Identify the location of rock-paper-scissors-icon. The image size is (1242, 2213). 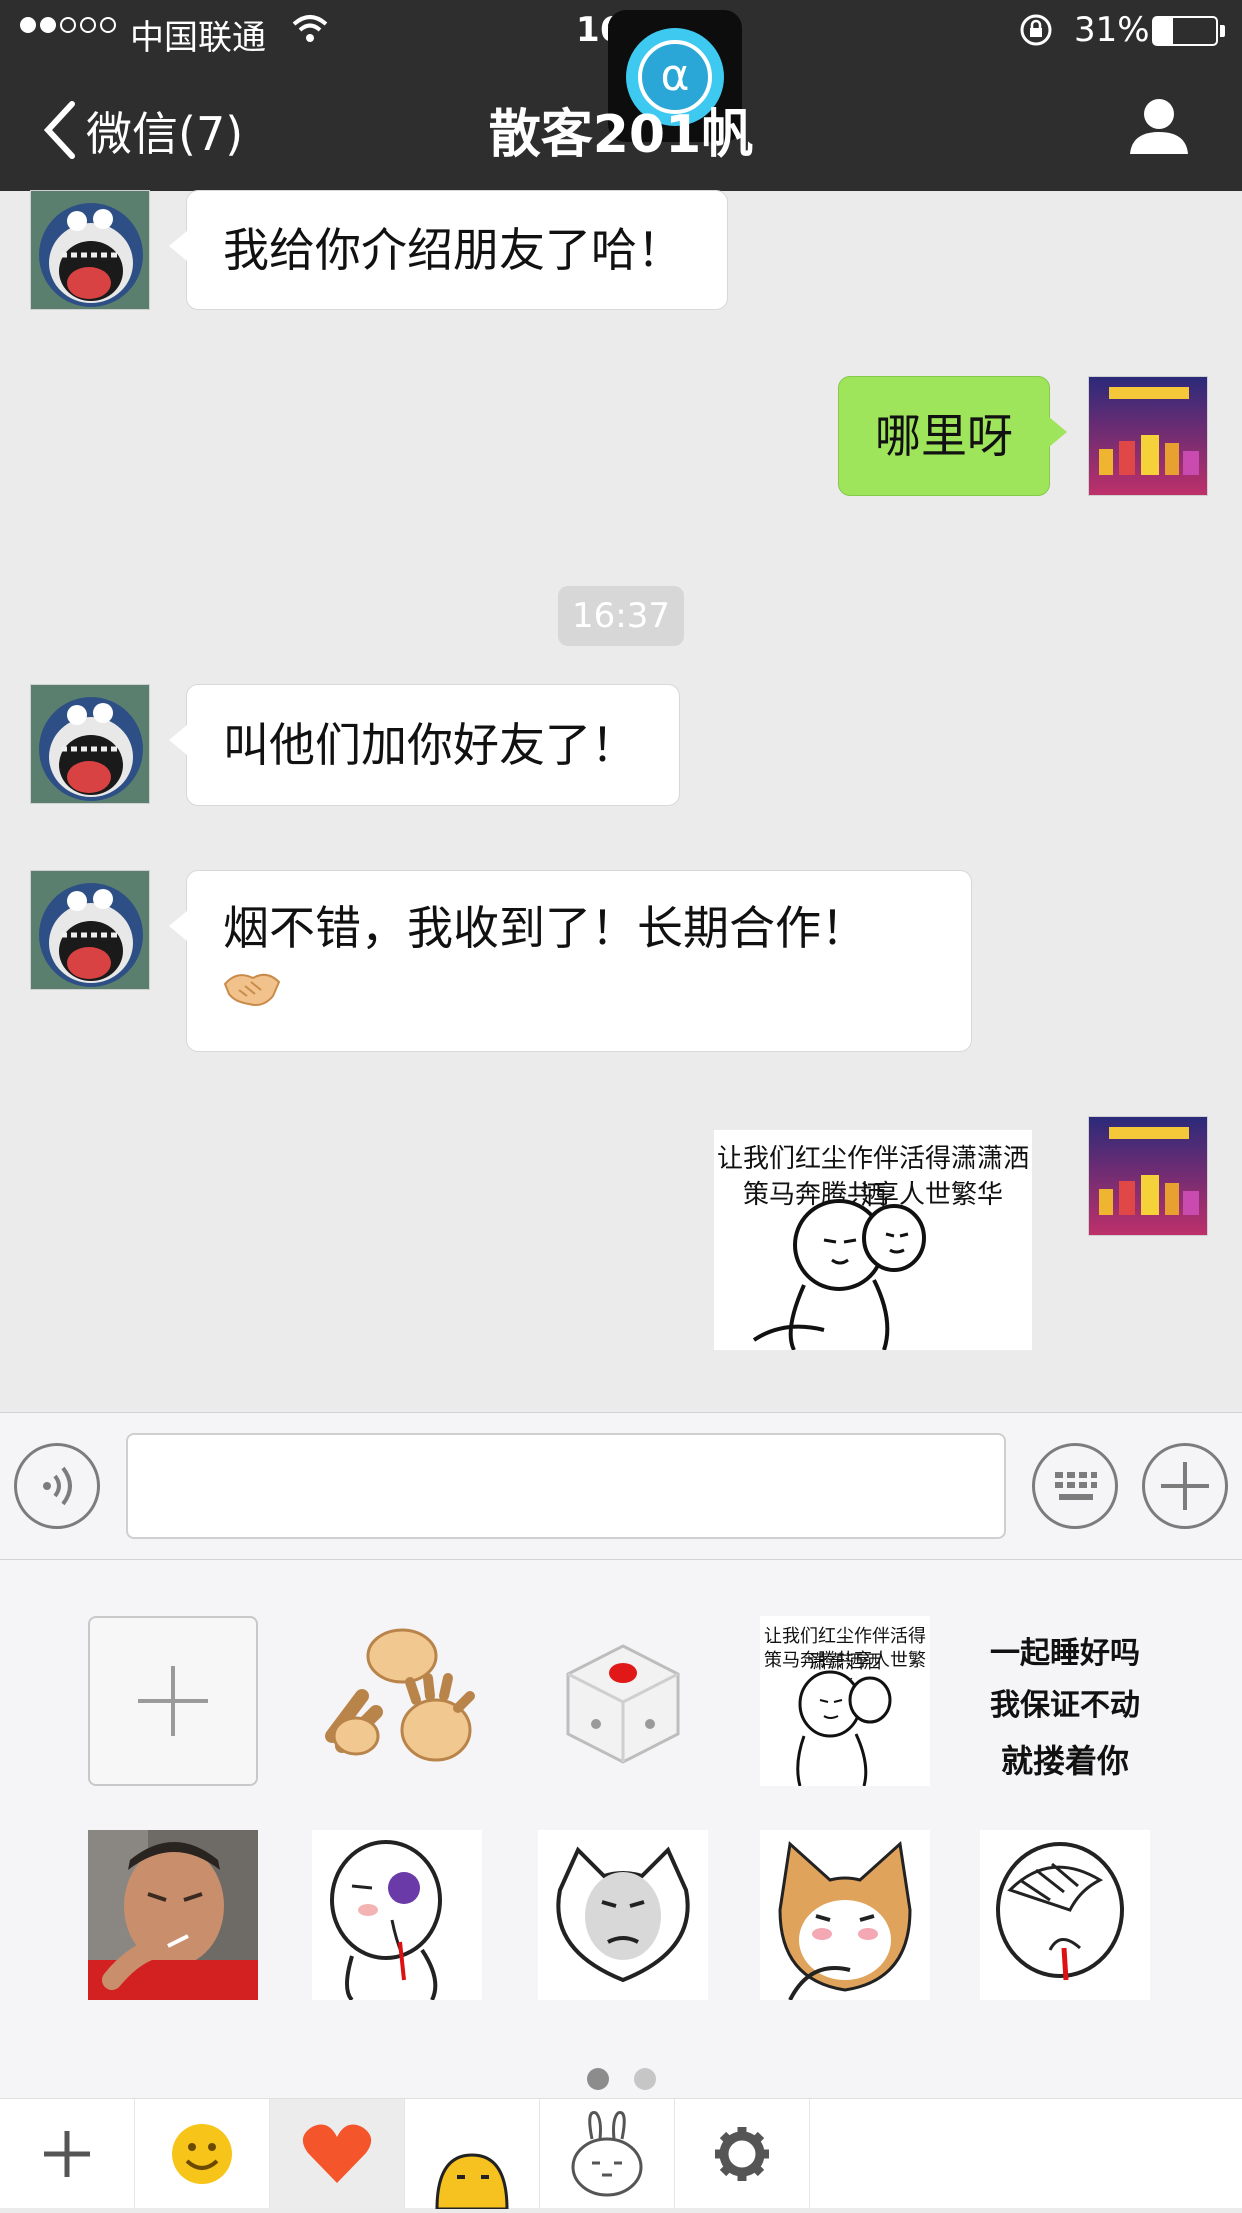
(400, 1695).